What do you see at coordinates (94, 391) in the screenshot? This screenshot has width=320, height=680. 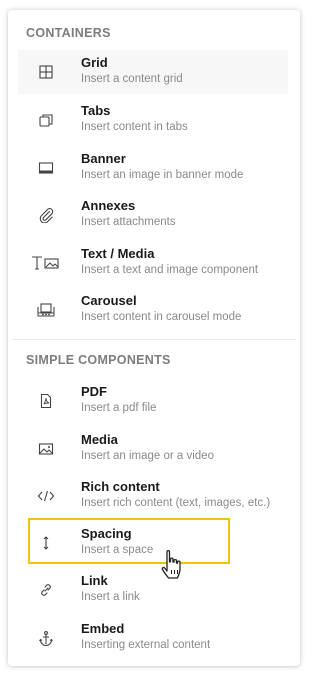 I see `menu-item-label: PDF` at bounding box center [94, 391].